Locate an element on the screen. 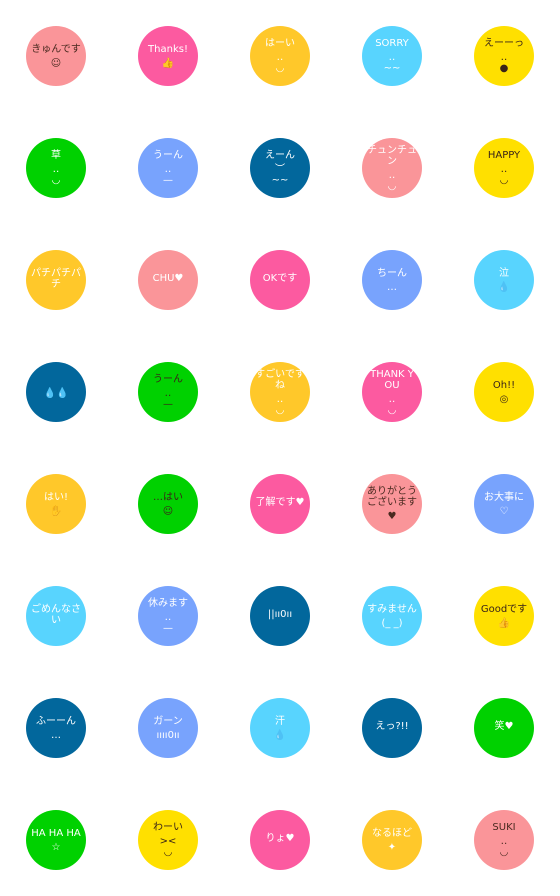 This screenshot has height=896, width=560. sticker: Oh!! ◎ is located at coordinates (504, 392).